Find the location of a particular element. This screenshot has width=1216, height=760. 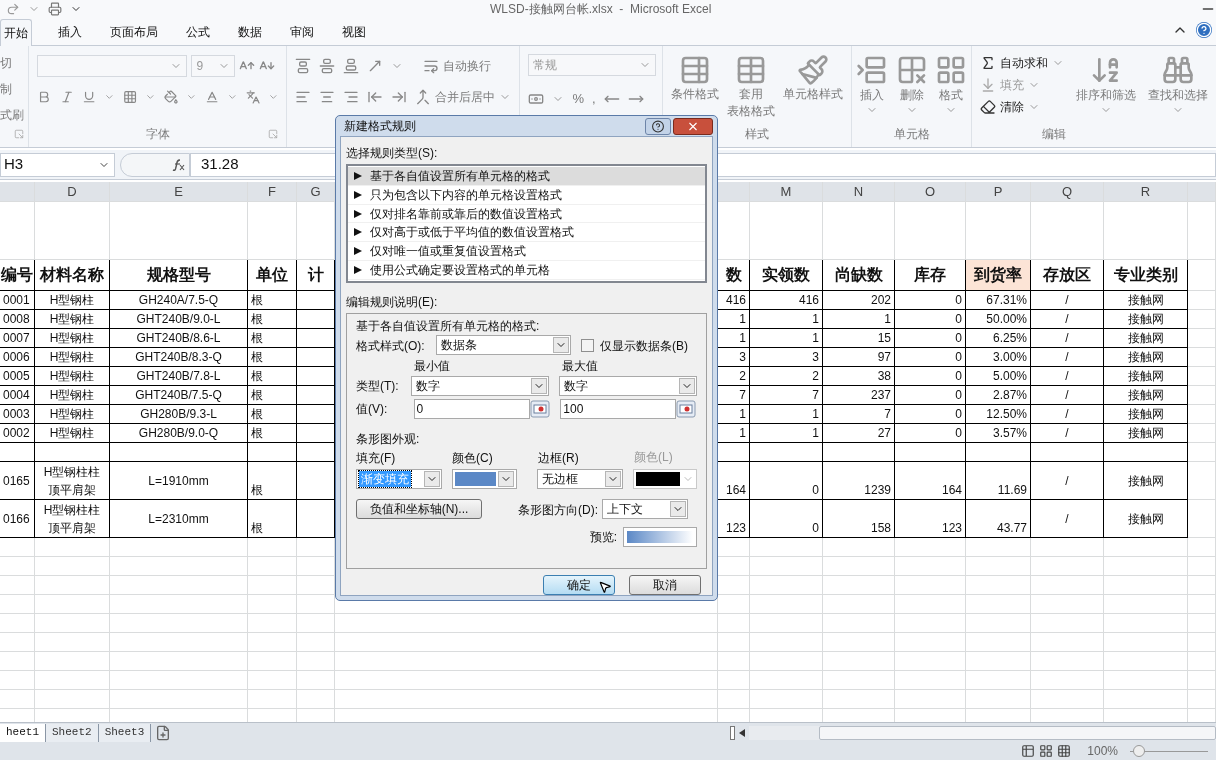

field-label: 填充(F) is located at coordinates (376, 458).